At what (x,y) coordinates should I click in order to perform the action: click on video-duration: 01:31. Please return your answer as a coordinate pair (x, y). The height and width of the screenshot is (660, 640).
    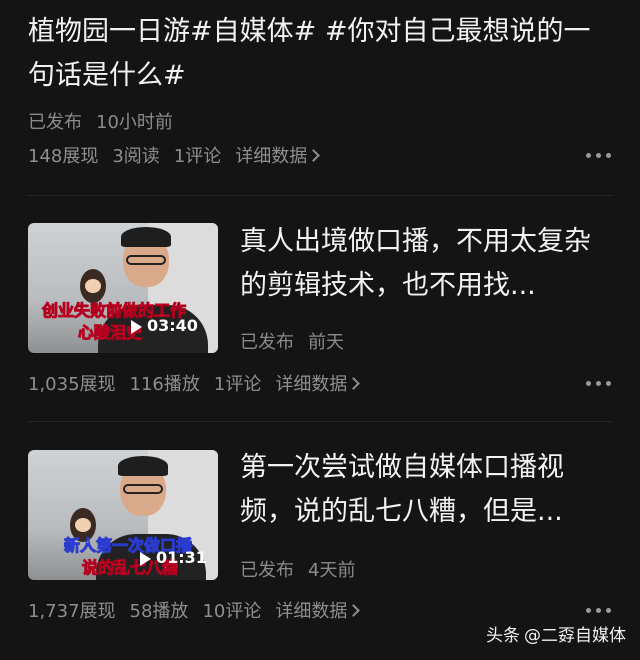
    Looking at the image, I should click on (181, 557).